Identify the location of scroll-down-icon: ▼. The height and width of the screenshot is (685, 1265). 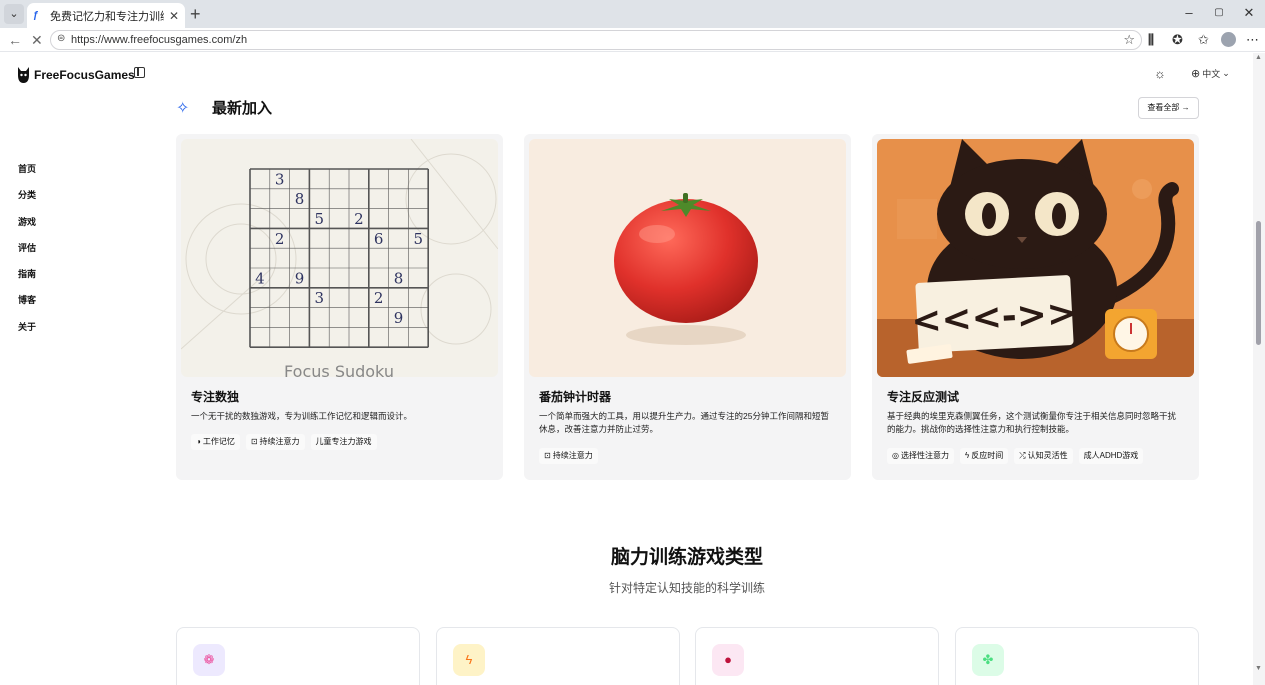
(1258, 668).